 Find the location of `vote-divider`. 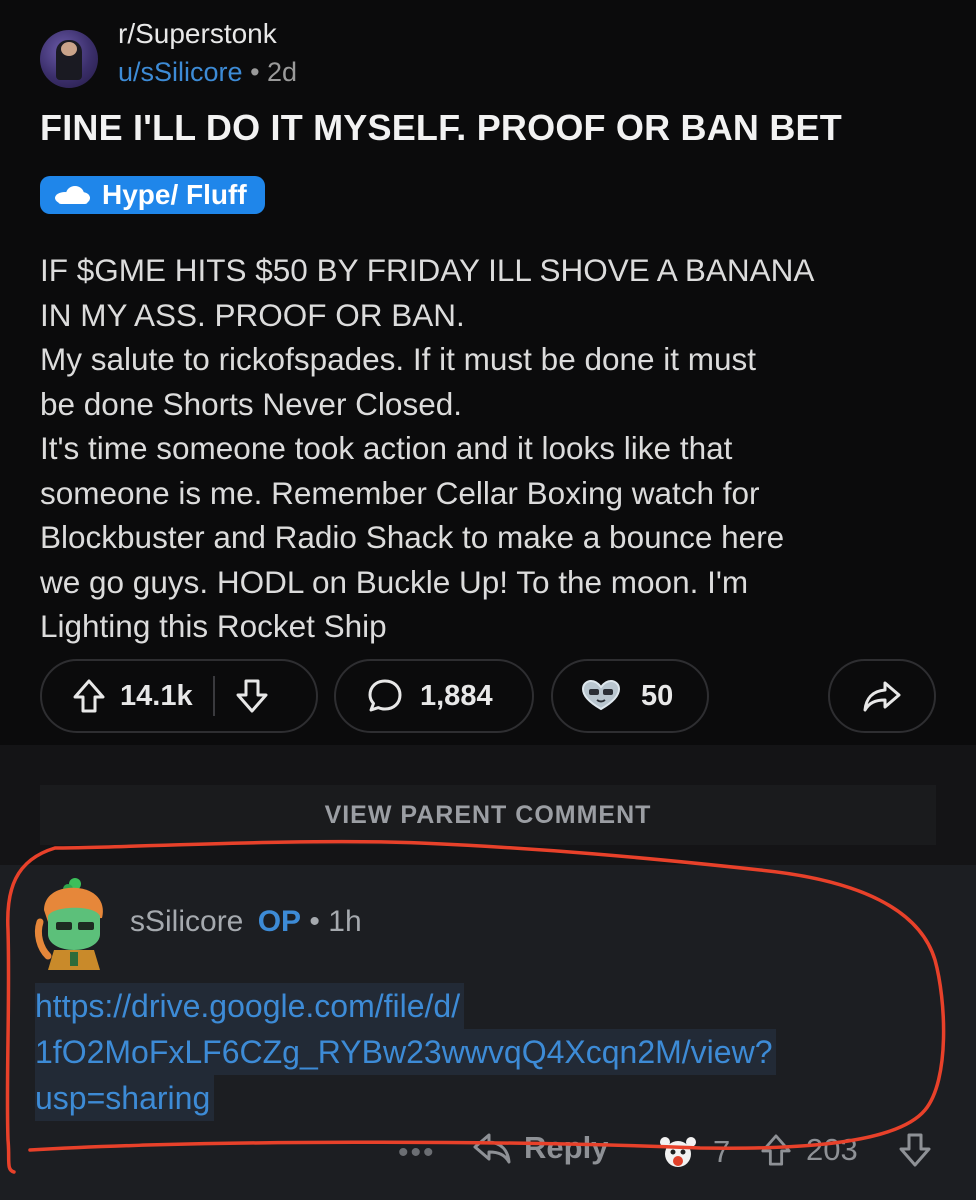

vote-divider is located at coordinates (213, 696).